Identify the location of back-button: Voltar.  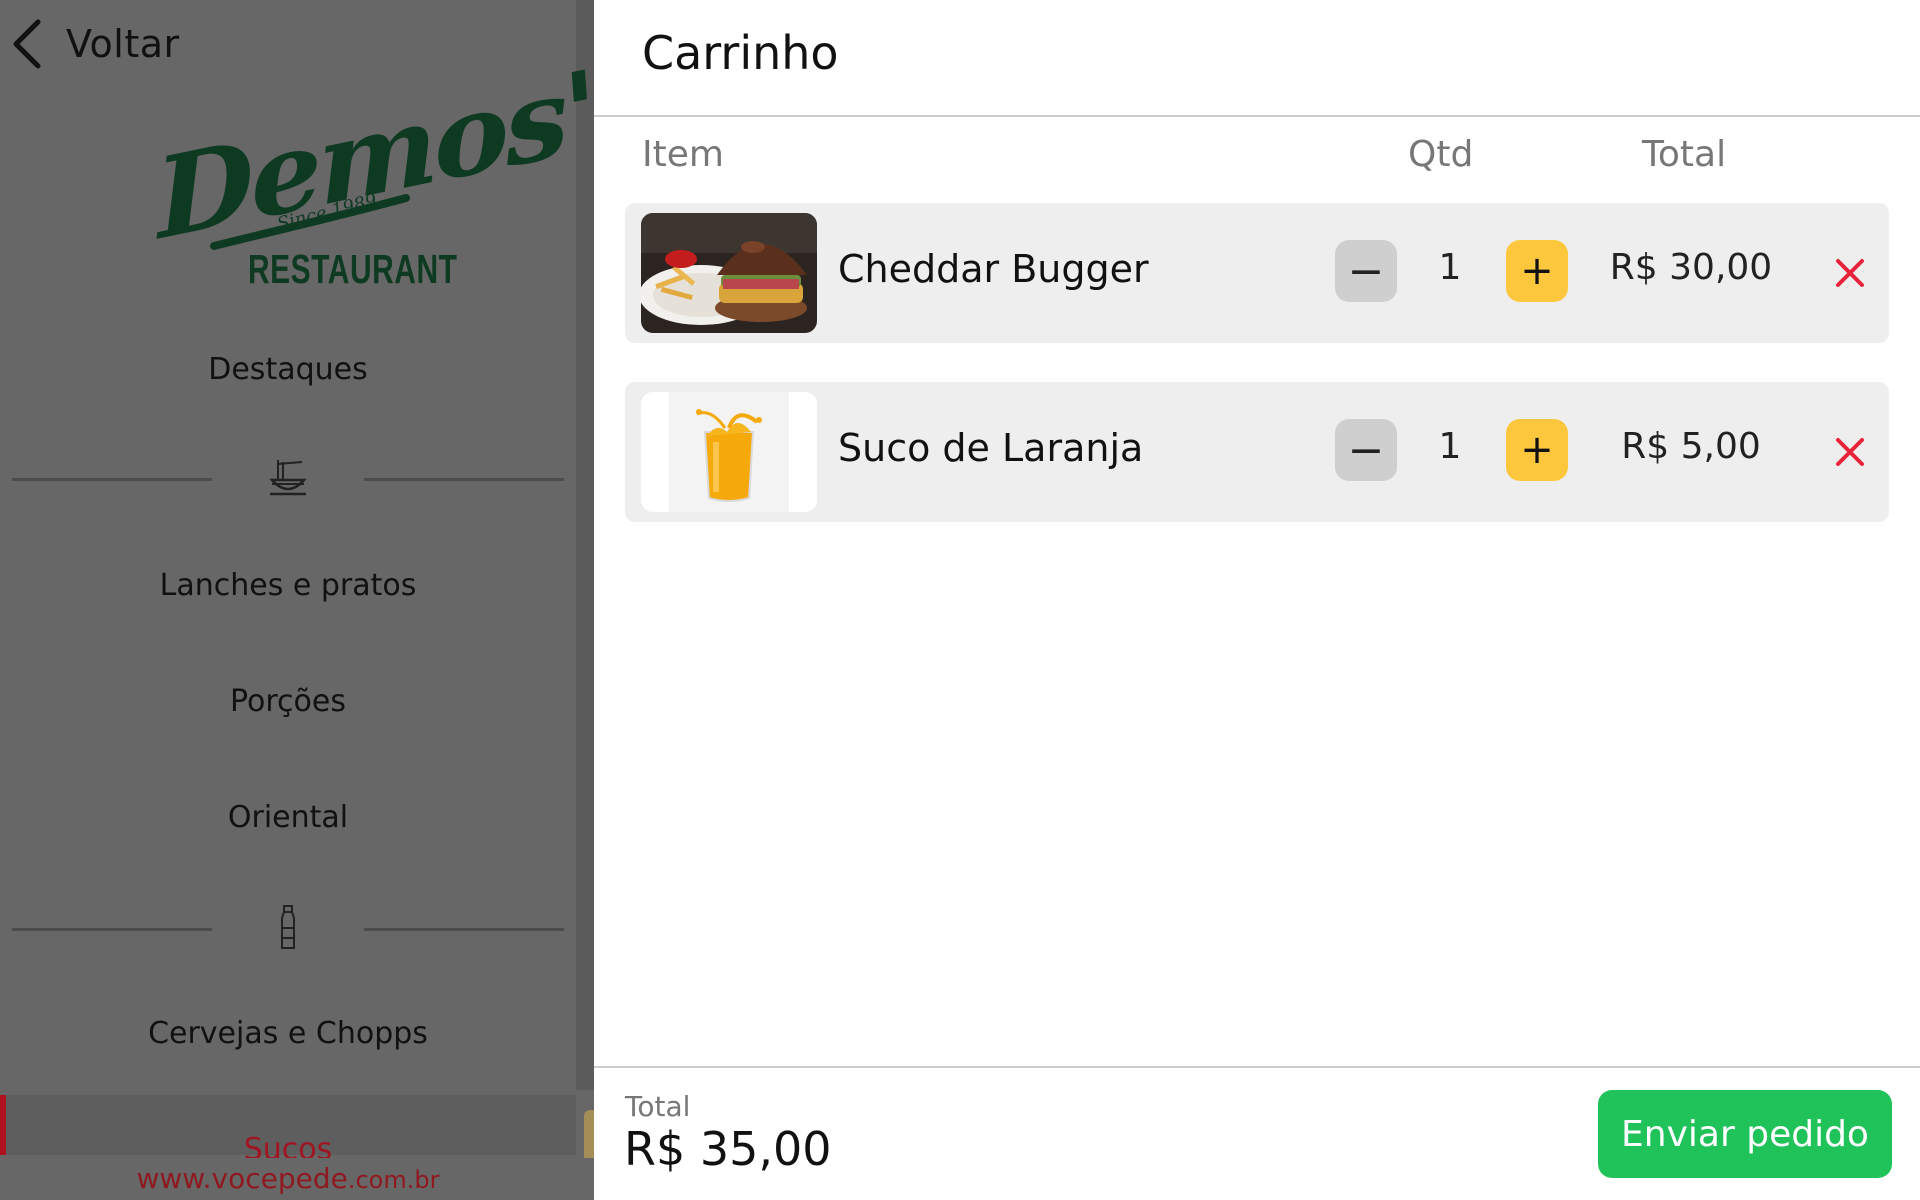
(95, 44).